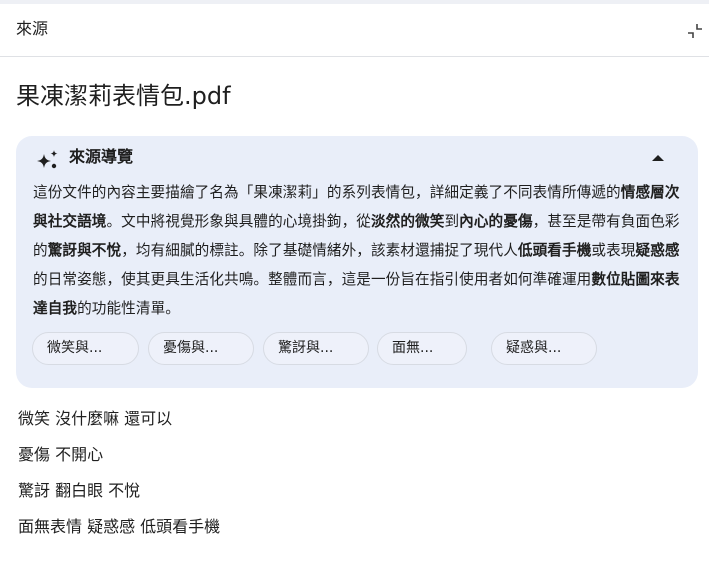 This screenshot has height=563, width=709. I want to click on summary-text: 的功能性清單。, so click(128, 308).